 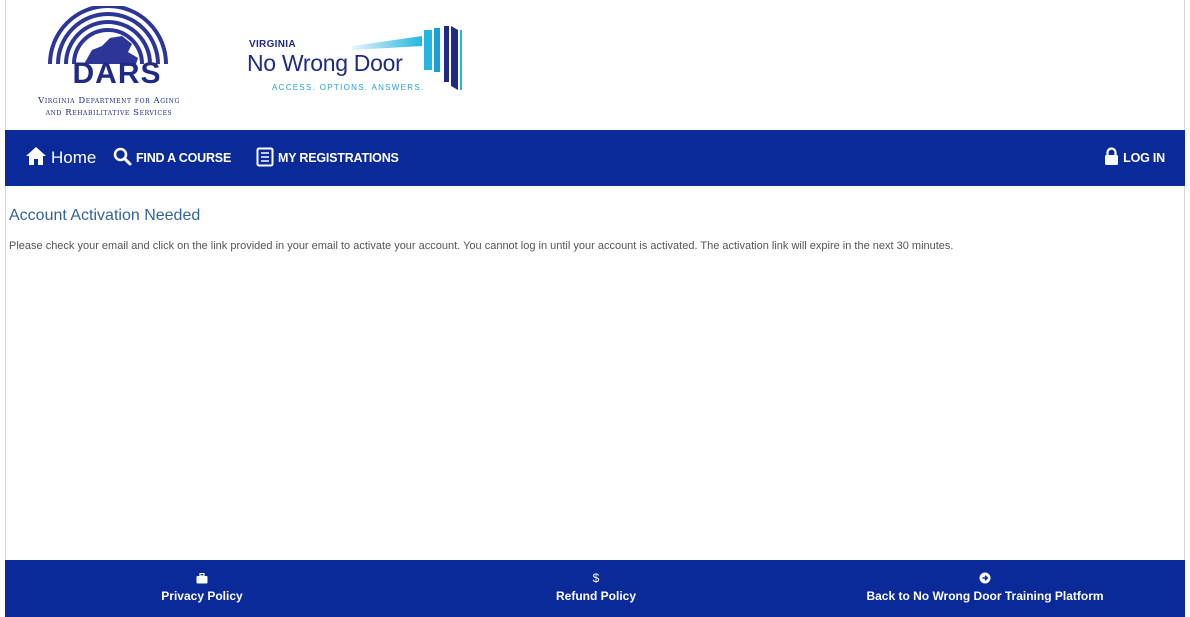 What do you see at coordinates (325, 63) in the screenshot?
I see `nwd-title: No Wrong Door` at bounding box center [325, 63].